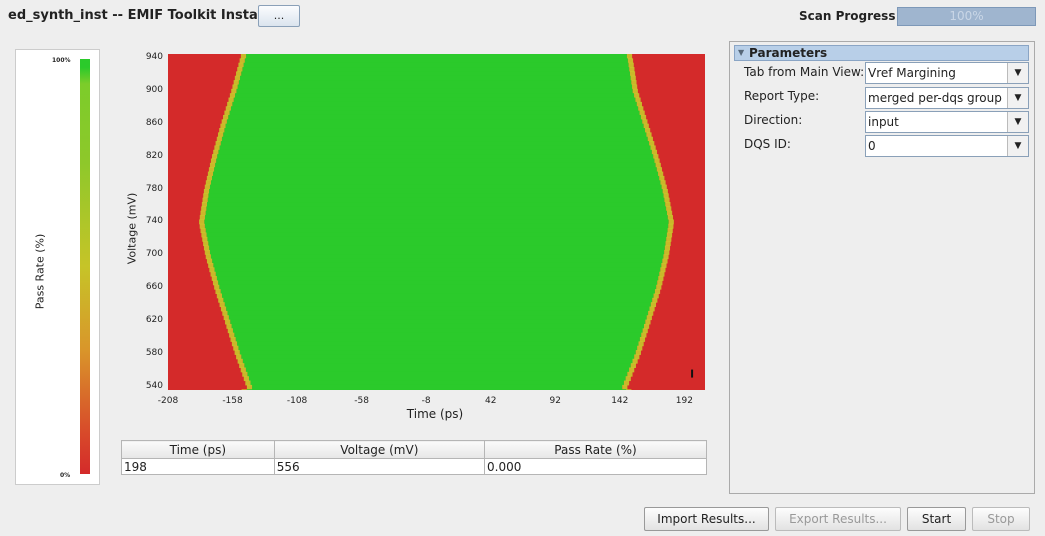 Image resolution: width=1045 pixels, height=536 pixels. What do you see at coordinates (872, 146) in the screenshot?
I see `selected-value: 0` at bounding box center [872, 146].